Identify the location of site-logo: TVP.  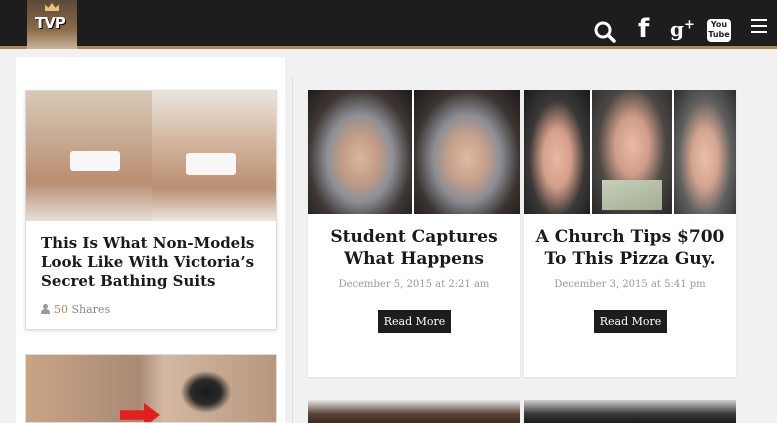
(52, 24).